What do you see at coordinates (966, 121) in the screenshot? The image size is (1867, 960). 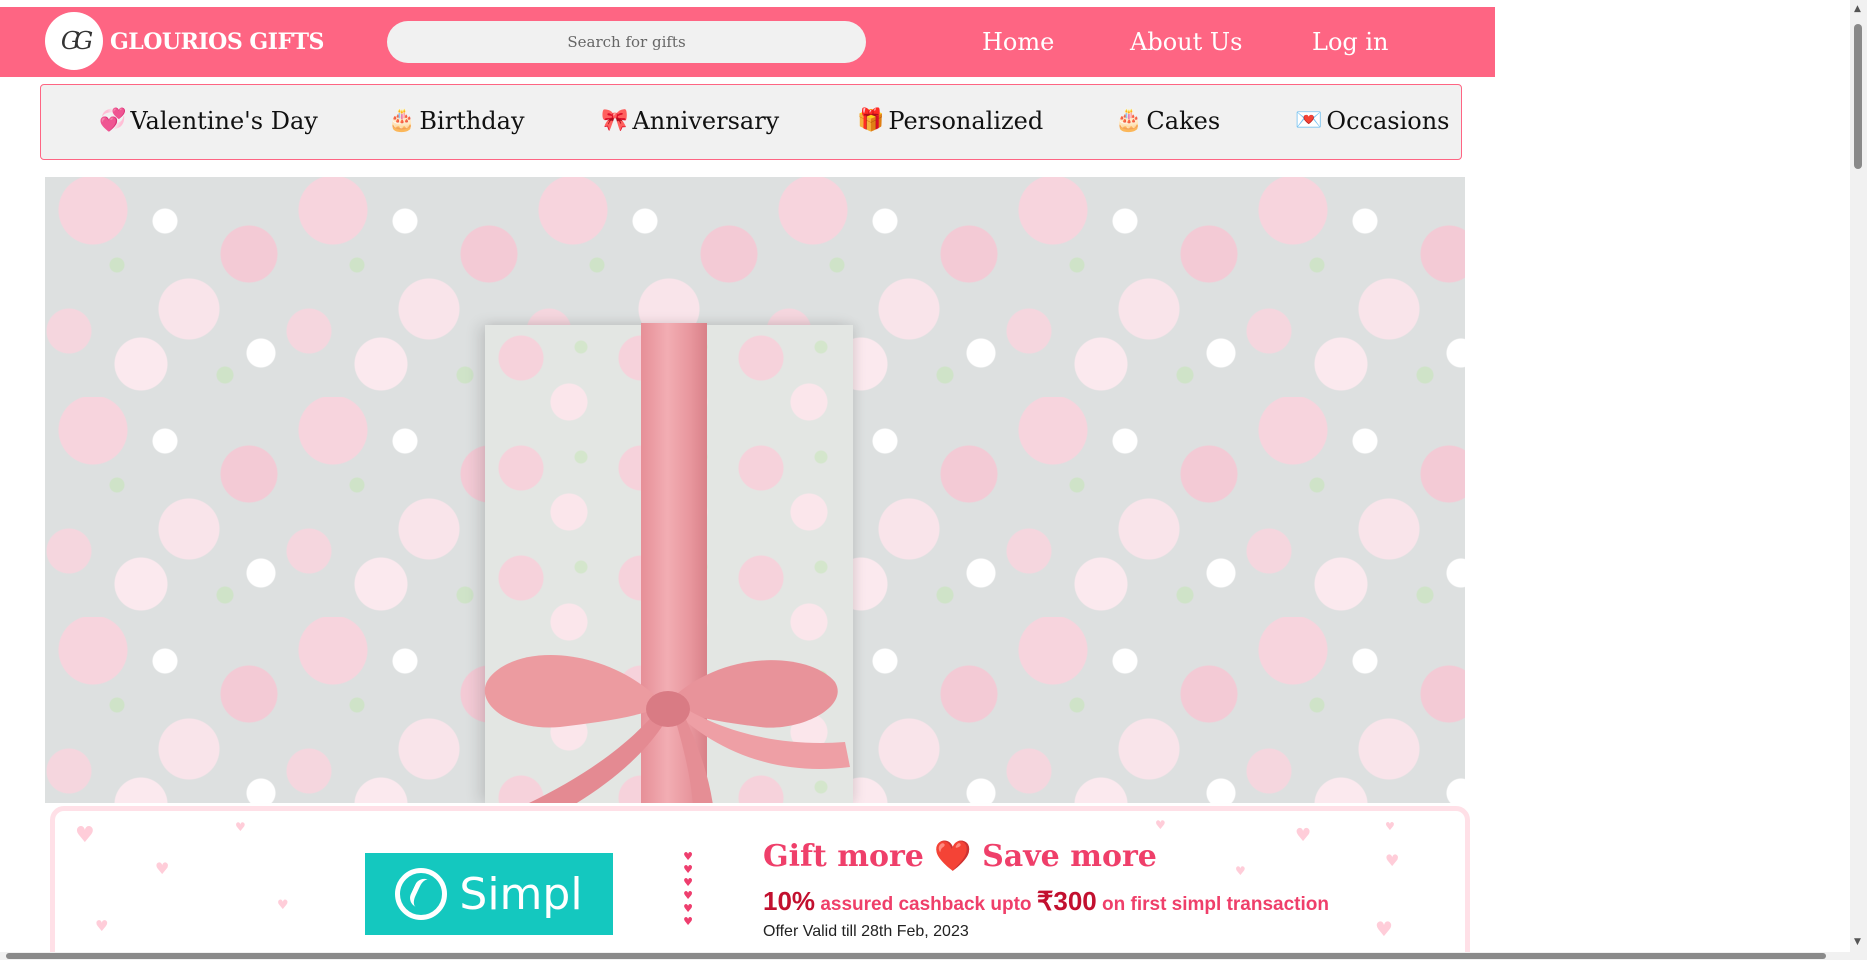 I see `category-label: Personalized` at bounding box center [966, 121].